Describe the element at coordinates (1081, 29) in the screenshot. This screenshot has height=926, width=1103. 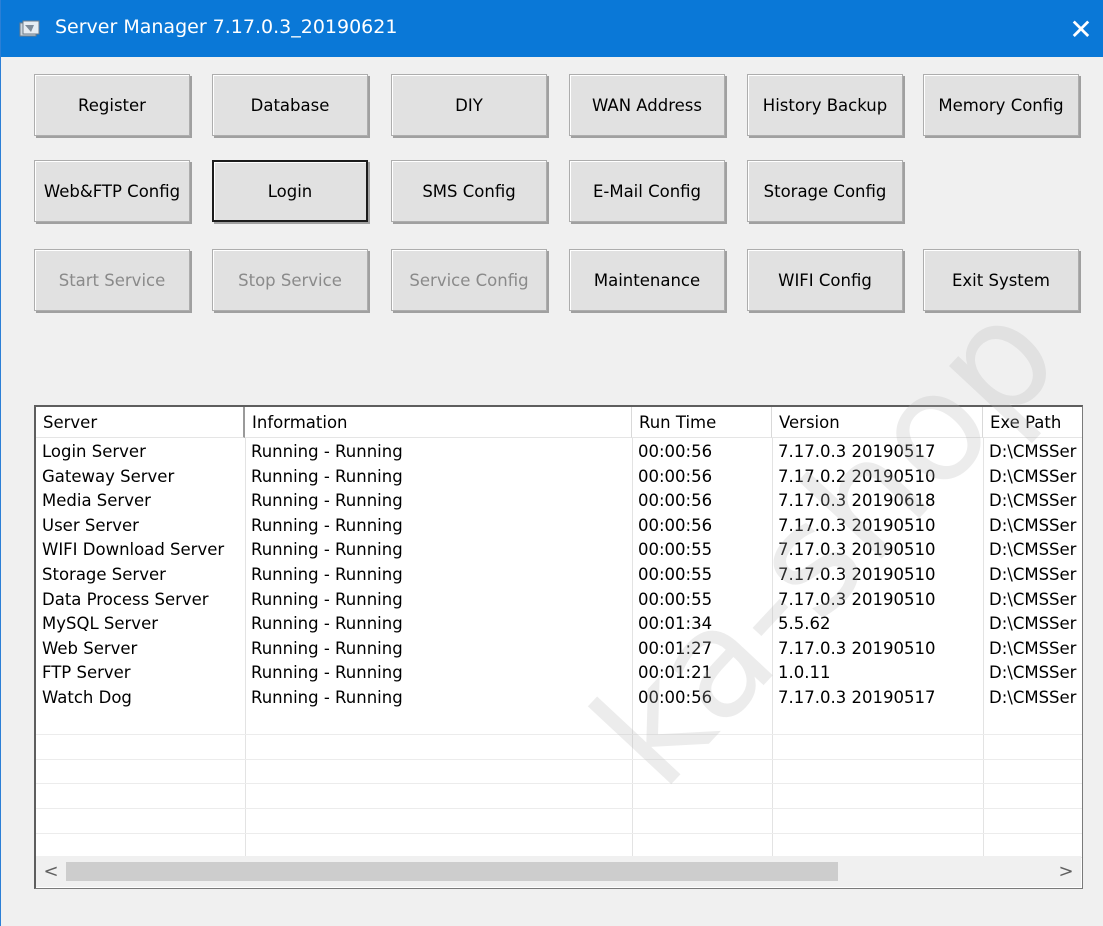
I see `close-icon: ✕` at that location.